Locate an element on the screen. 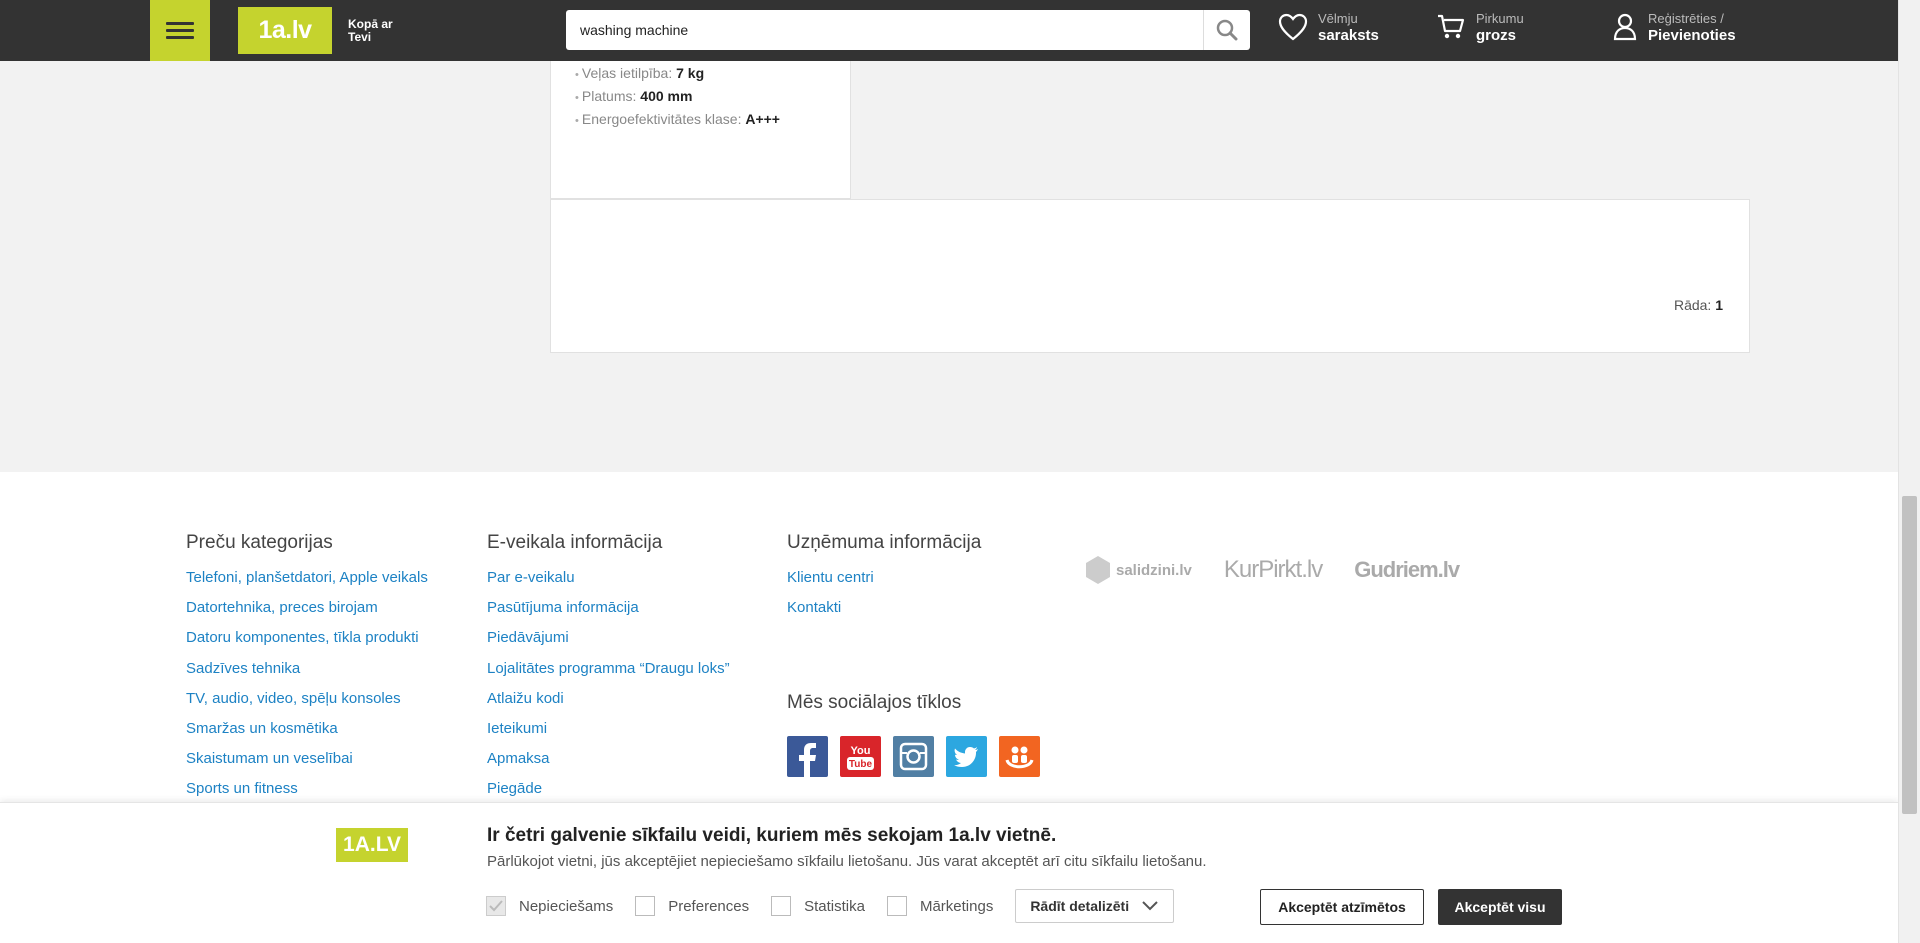  wishlist-link: Vēlmju saraksts is located at coordinates (1328, 27).